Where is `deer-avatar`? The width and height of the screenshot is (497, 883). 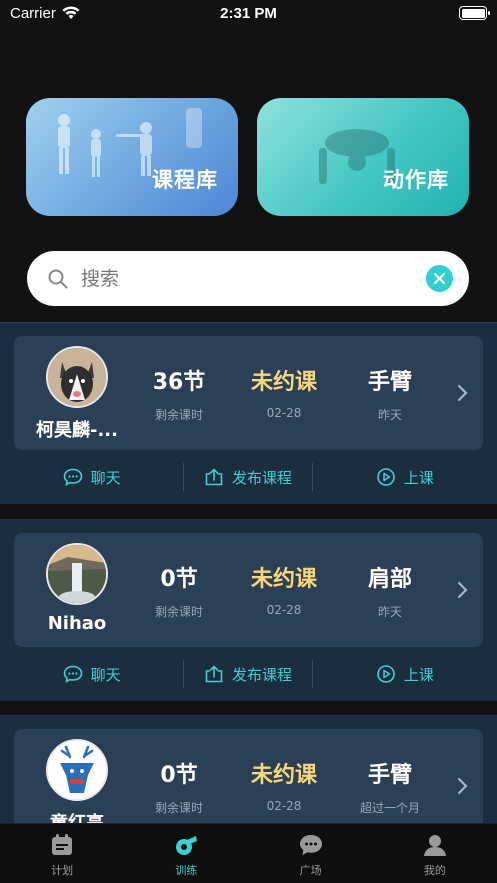
deer-avatar is located at coordinates (77, 770).